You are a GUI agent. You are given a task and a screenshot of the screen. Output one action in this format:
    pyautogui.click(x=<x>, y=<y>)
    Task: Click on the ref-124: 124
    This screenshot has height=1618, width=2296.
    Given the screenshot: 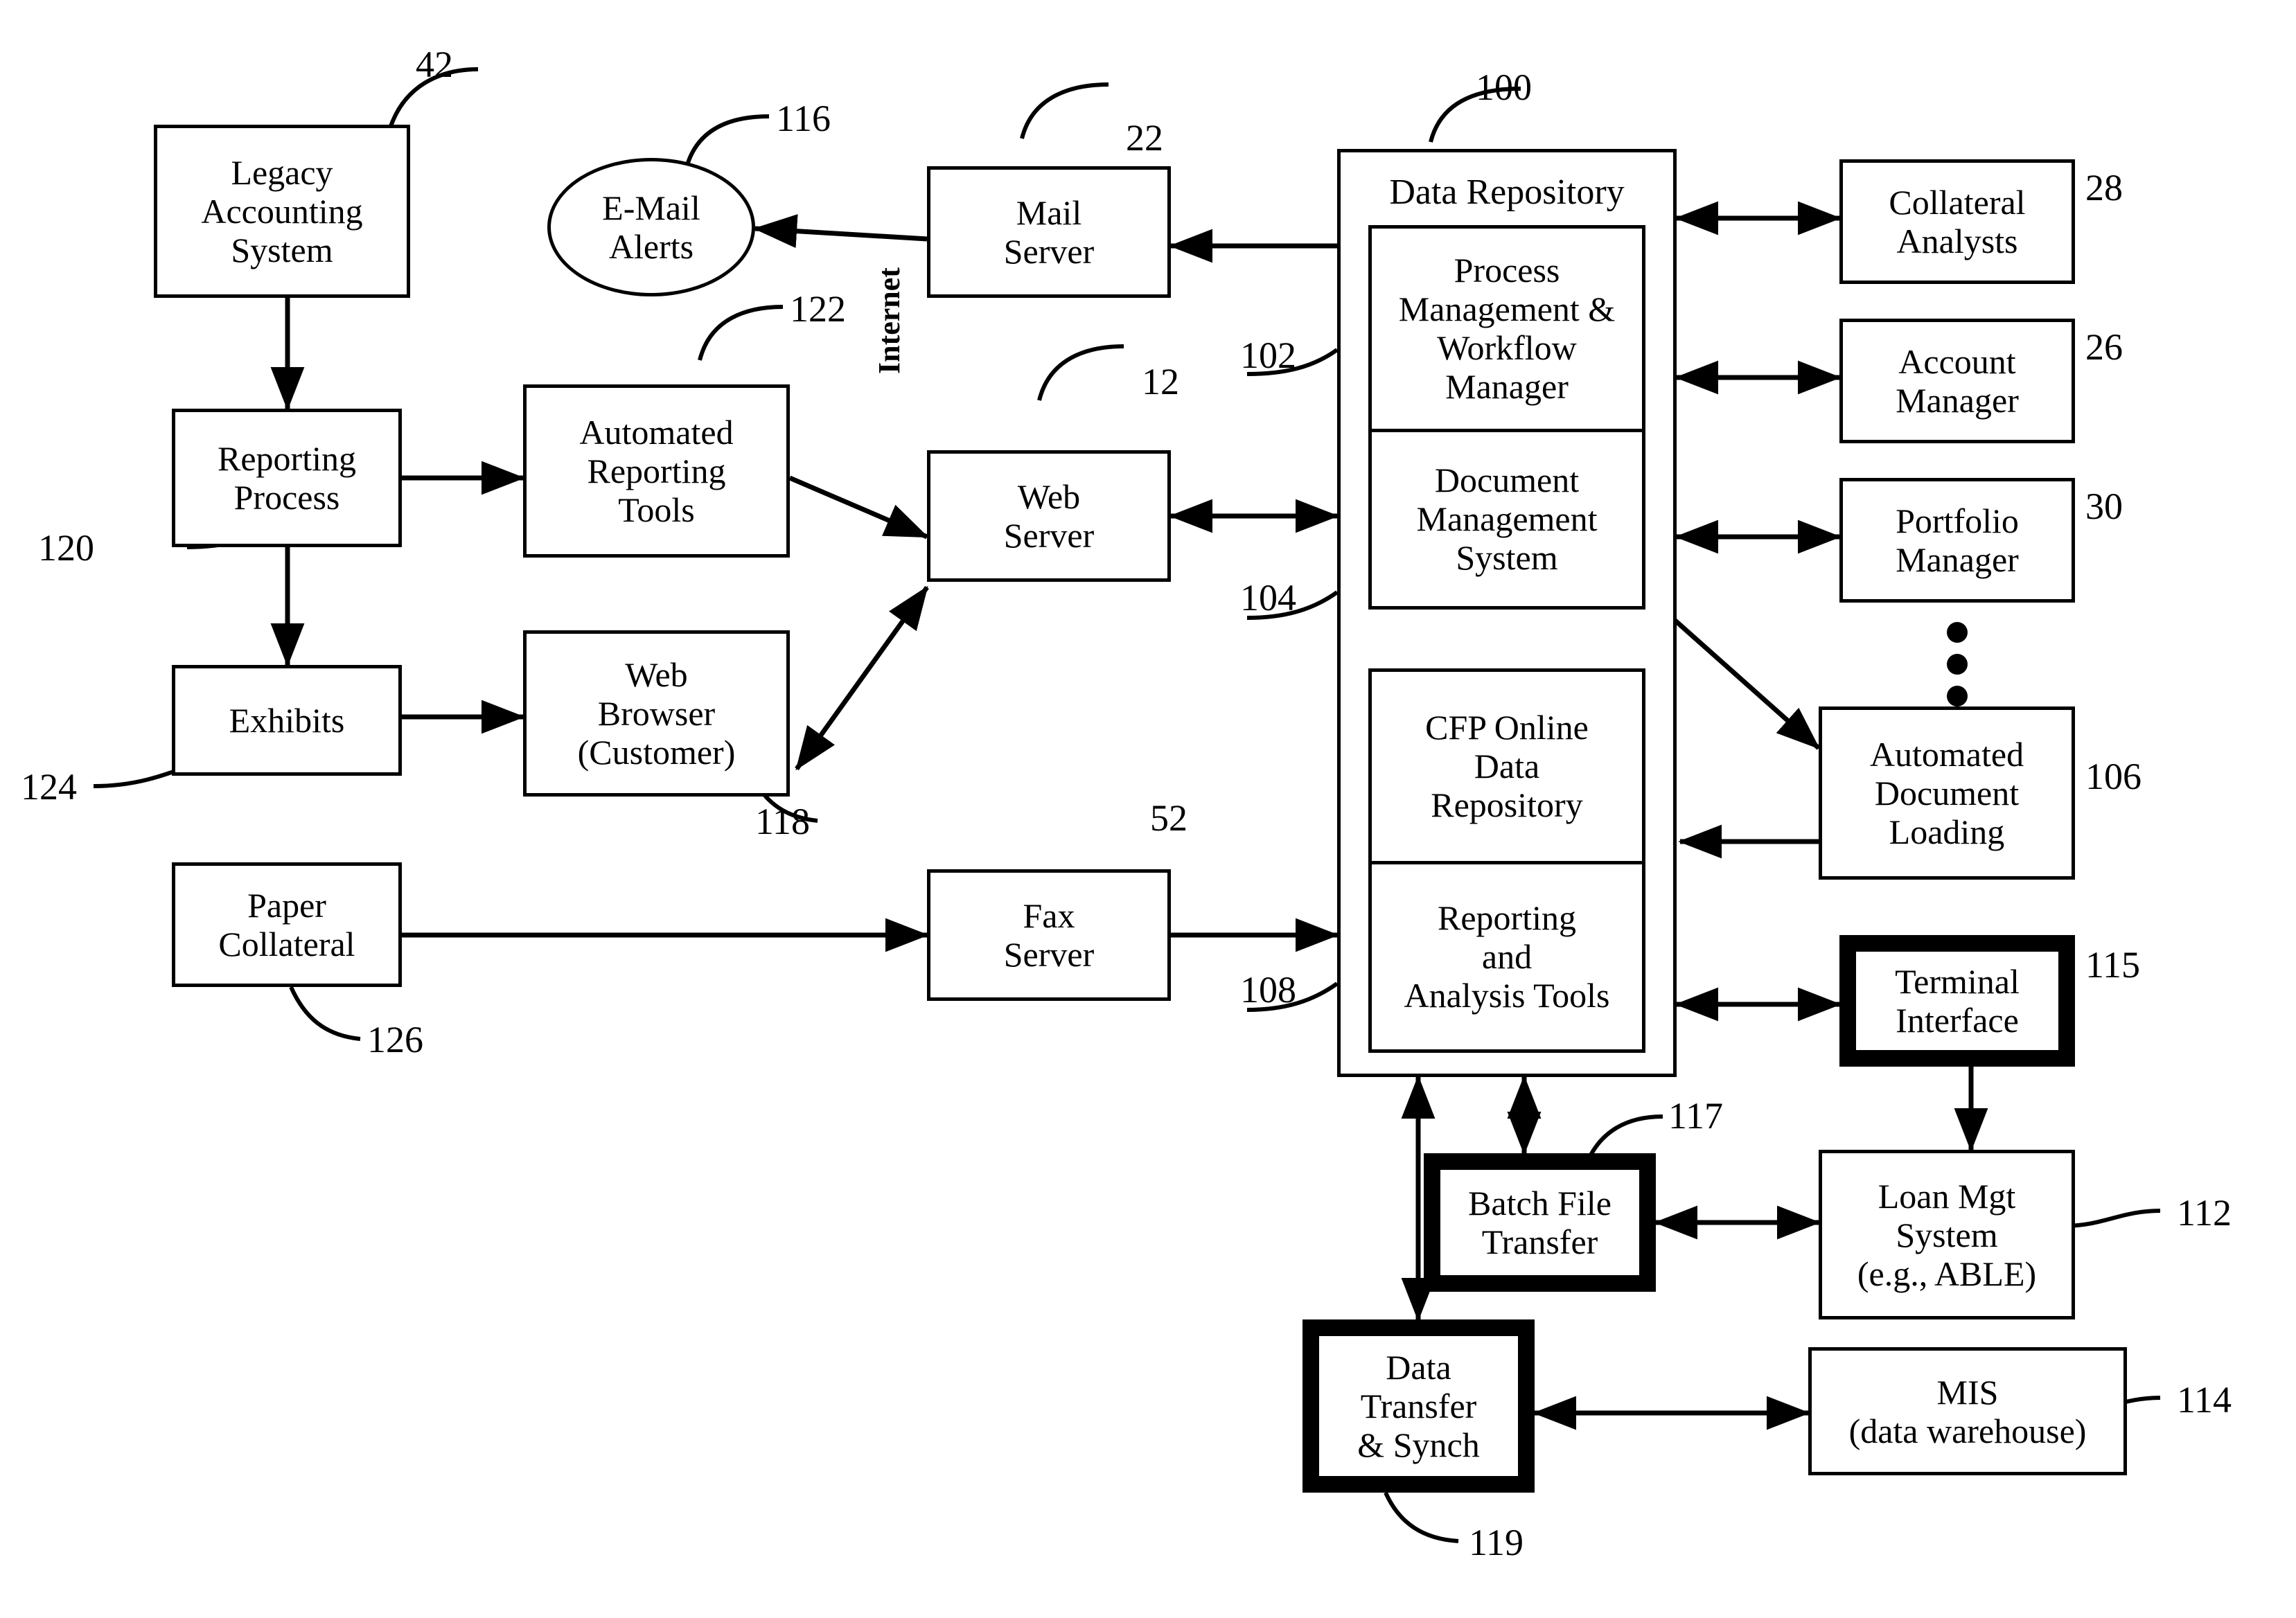 What is the action you would take?
    pyautogui.click(x=49, y=787)
    